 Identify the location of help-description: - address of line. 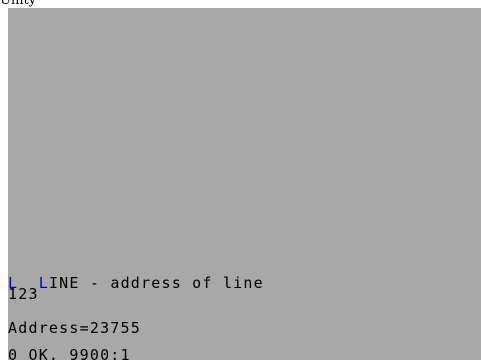
(171, 283).